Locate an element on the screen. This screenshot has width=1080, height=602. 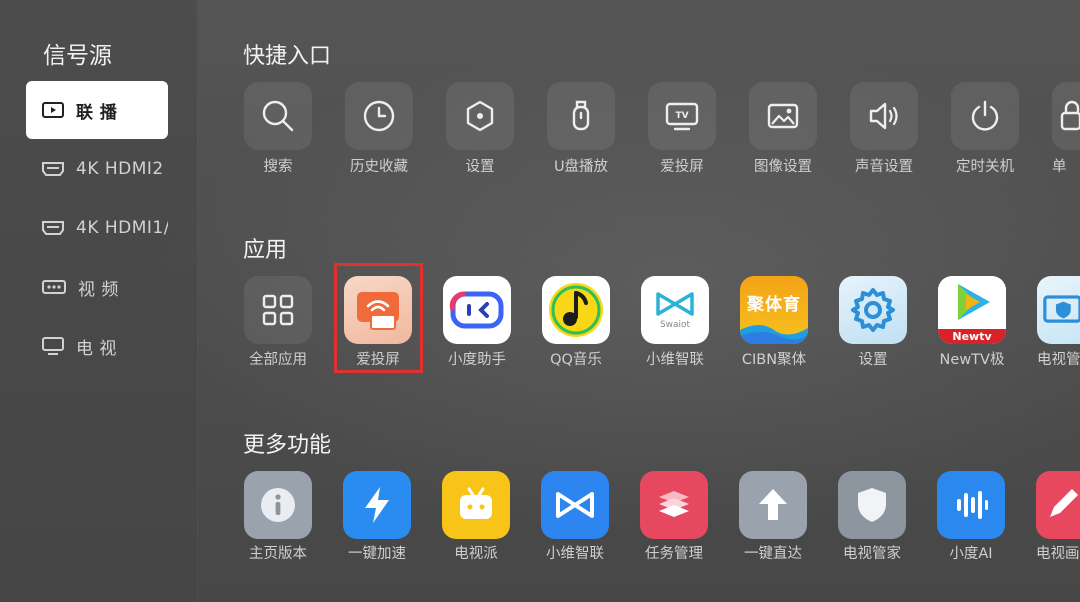
xiaodu-icon is located at coordinates (476, 310).